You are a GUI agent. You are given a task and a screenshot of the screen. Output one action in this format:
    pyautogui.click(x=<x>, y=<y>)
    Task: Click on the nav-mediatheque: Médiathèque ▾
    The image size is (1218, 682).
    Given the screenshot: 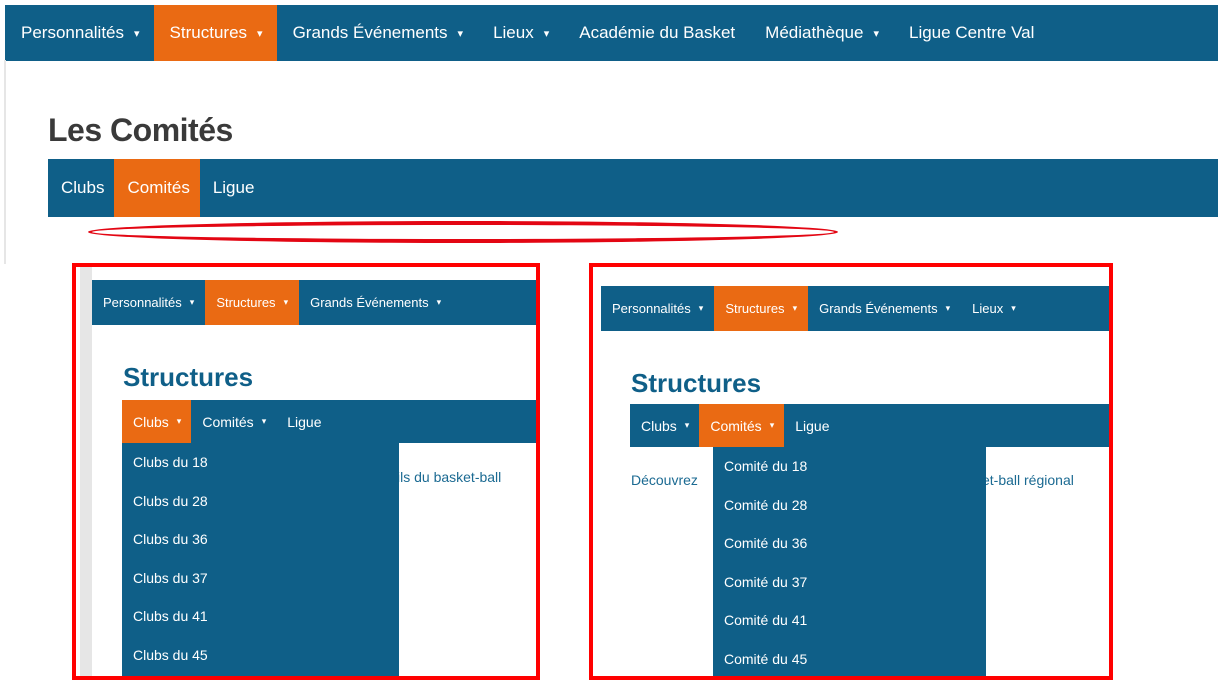 What is the action you would take?
    pyautogui.click(x=821, y=33)
    